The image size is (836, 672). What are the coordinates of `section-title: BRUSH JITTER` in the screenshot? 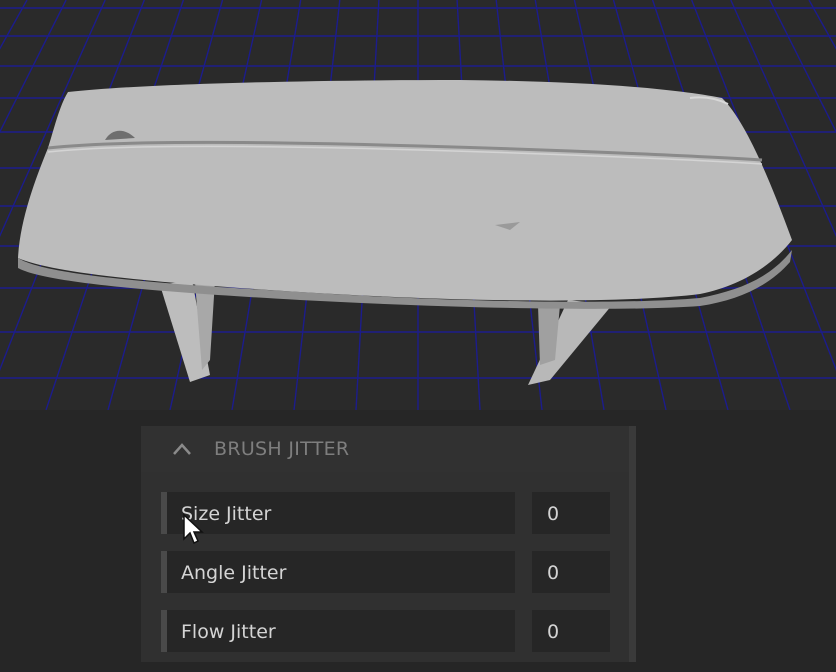 It's located at (282, 449).